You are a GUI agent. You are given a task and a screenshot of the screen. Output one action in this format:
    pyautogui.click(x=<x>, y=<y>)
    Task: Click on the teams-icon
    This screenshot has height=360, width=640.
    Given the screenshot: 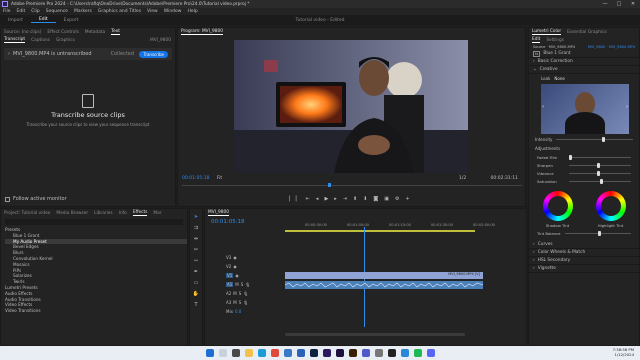 What is the action you would take?
    pyautogui.click(x=365, y=353)
    